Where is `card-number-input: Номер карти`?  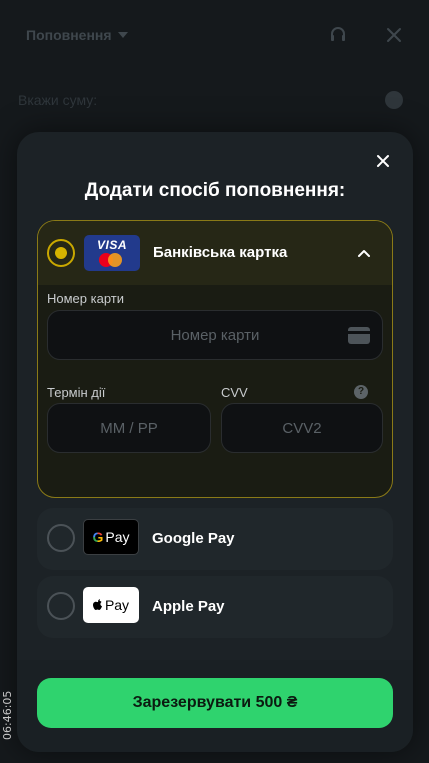
card-number-input: Номер карти is located at coordinates (215, 335).